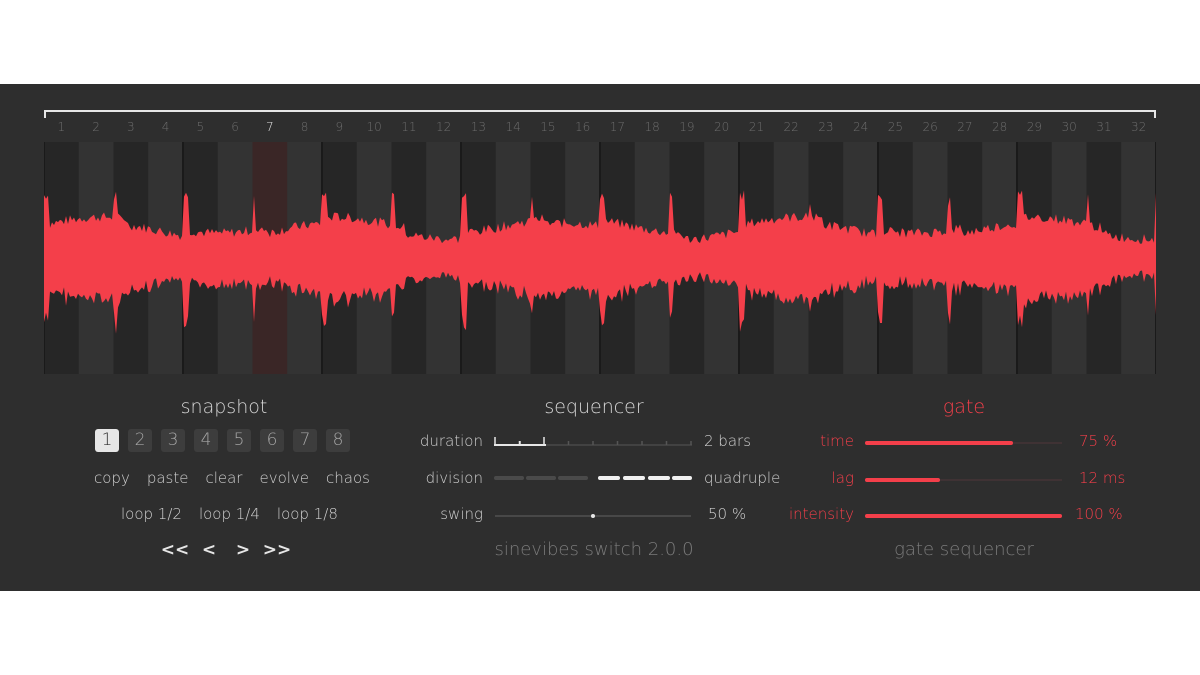 The width and height of the screenshot is (1200, 675). I want to click on step-number: 31, so click(1104, 127).